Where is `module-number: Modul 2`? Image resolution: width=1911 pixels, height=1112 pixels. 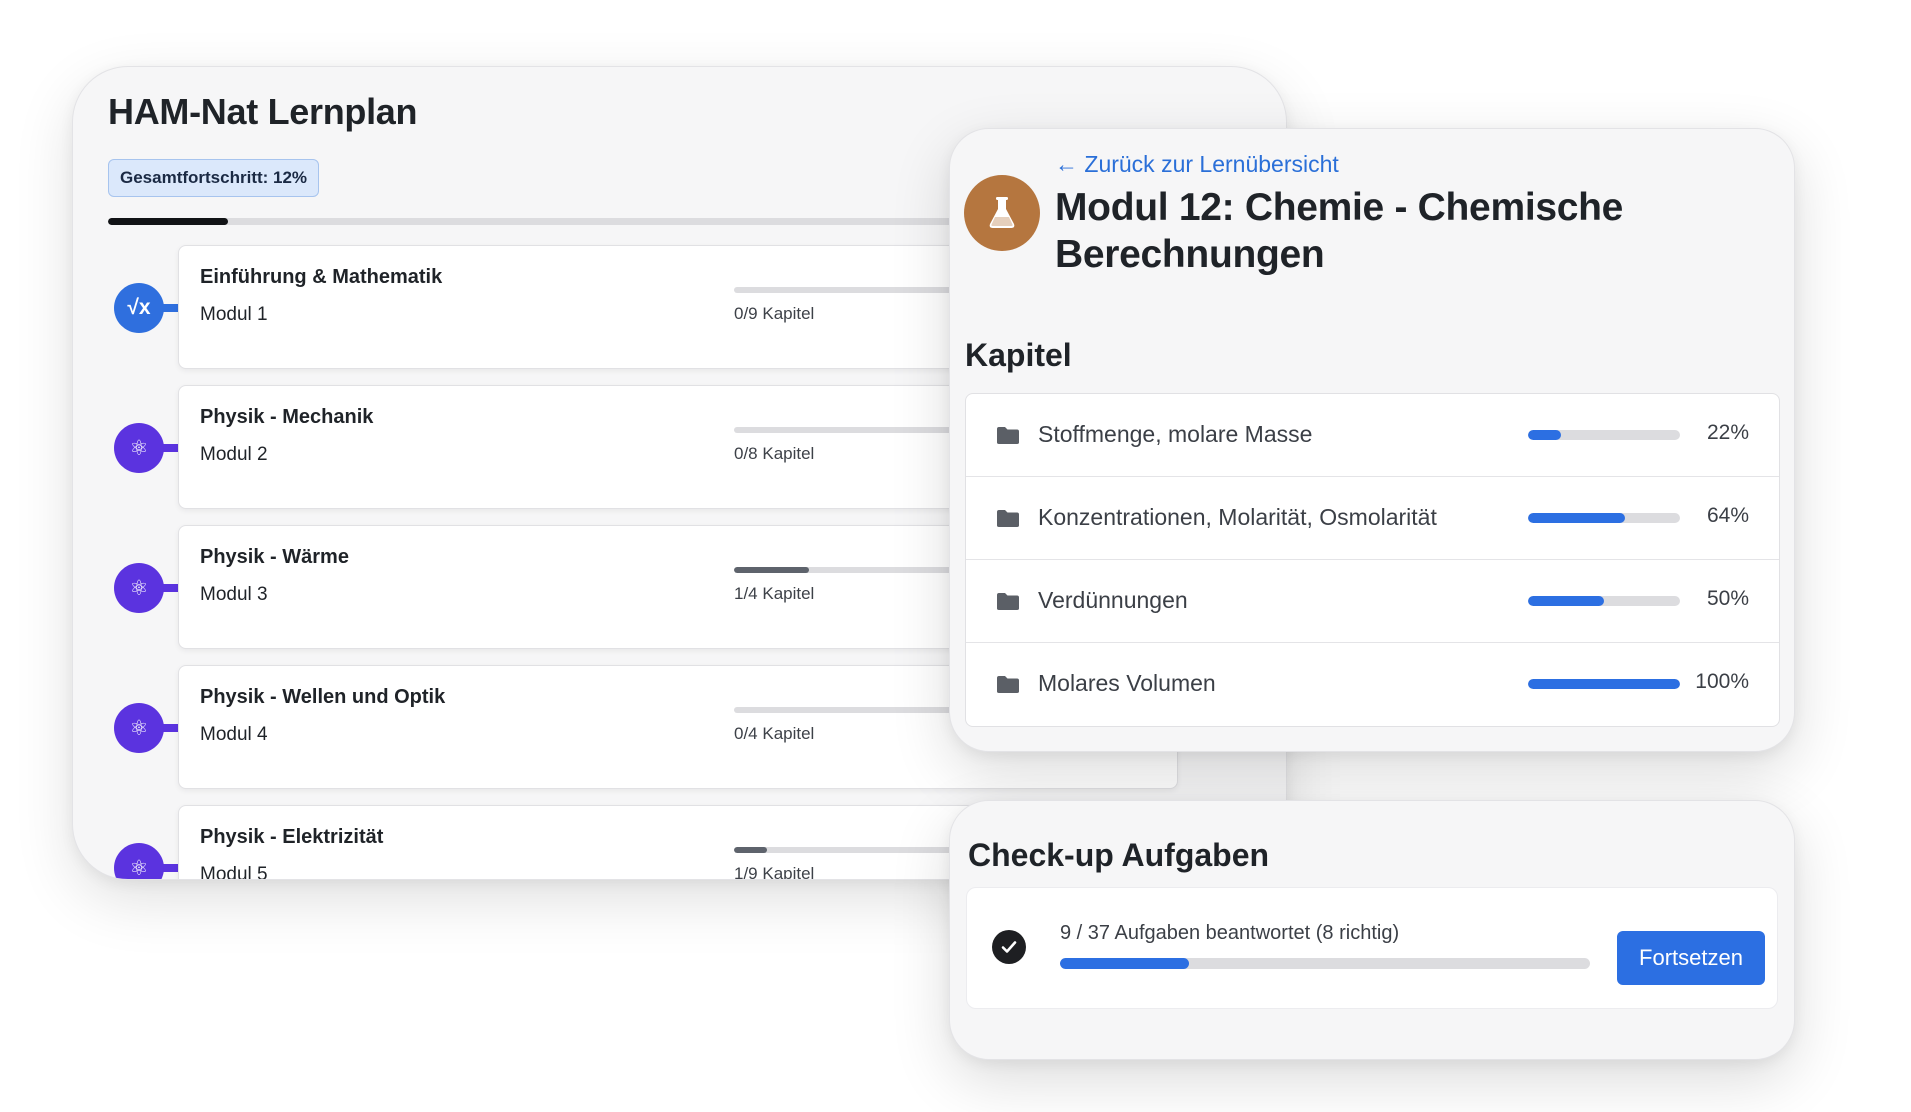
module-number: Modul 2 is located at coordinates (234, 454).